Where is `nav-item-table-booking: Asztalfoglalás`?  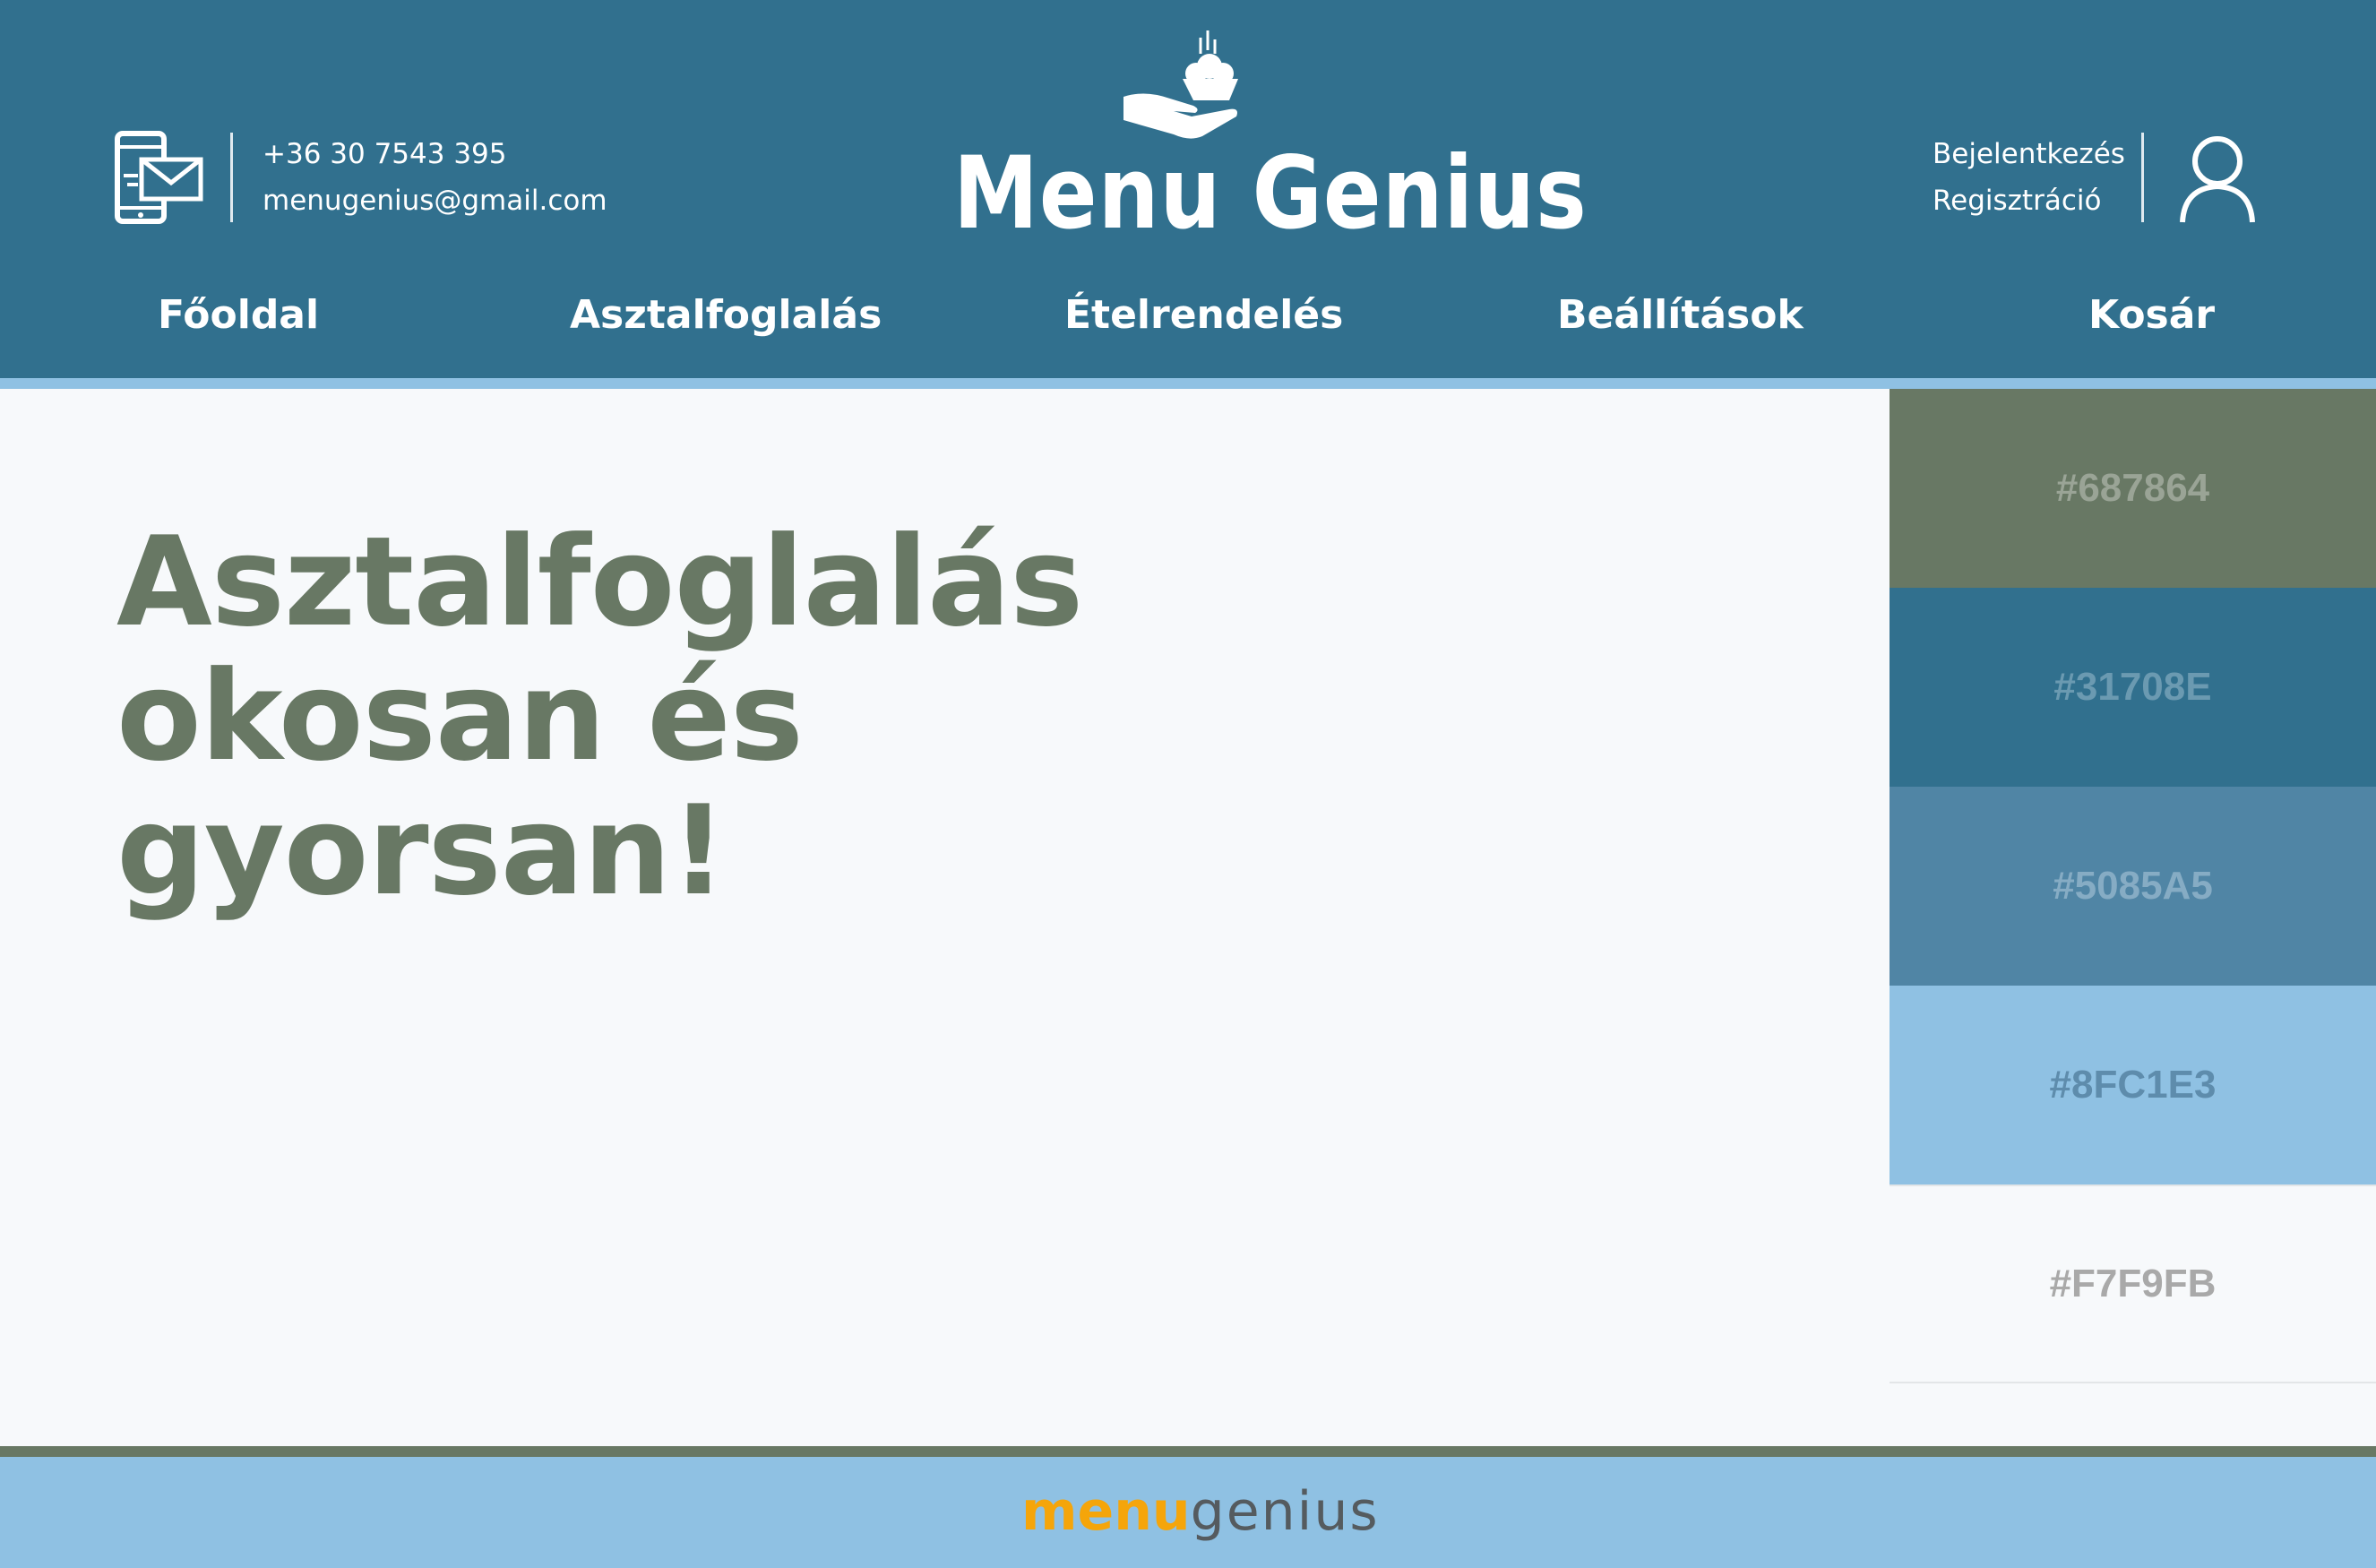 nav-item-table-booking: Asztalfoglalás is located at coordinates (726, 315).